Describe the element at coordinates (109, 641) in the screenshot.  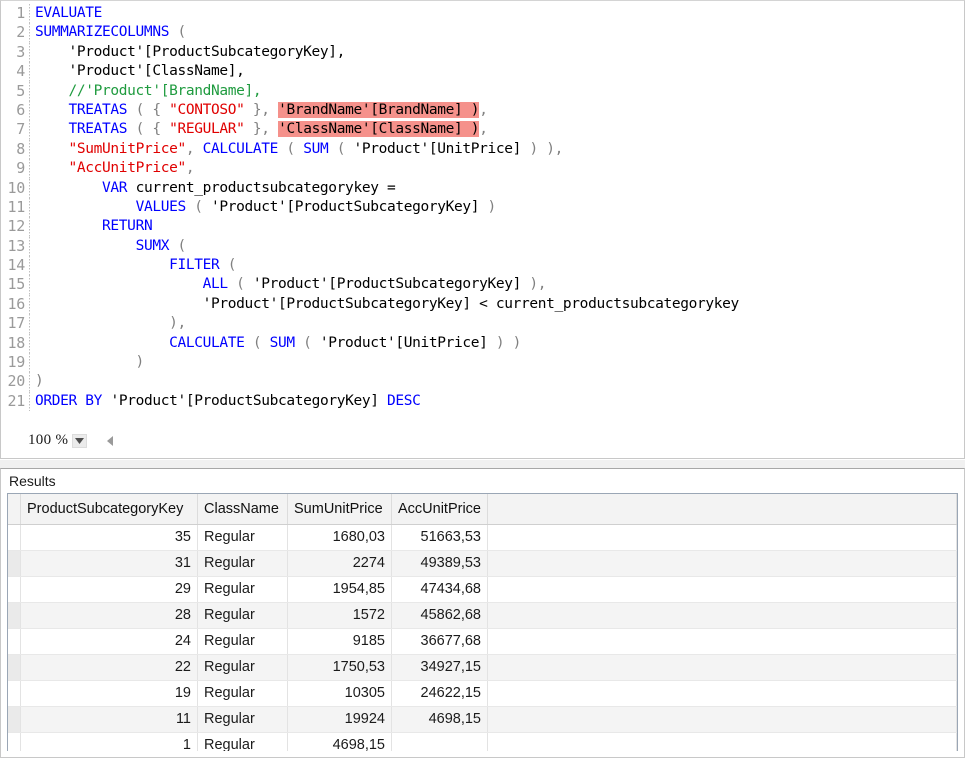
I see `cell-productsubcategorykey: 24` at that location.